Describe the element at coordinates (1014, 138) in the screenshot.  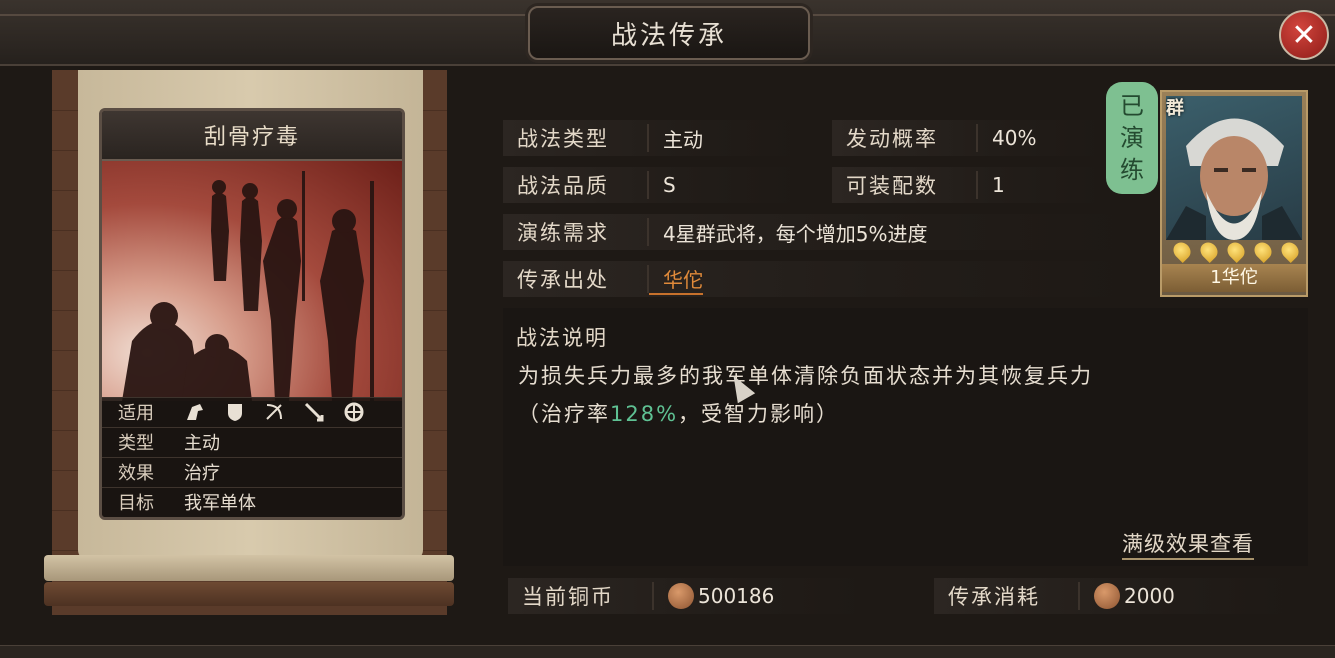
I see `field-value: 40%` at that location.